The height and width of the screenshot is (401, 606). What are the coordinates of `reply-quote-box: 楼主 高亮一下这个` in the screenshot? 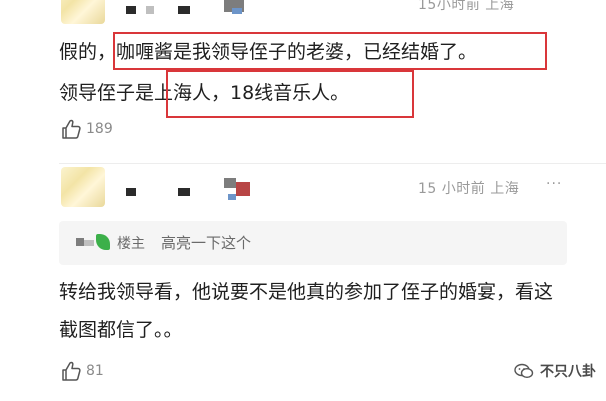 It's located at (313, 243).